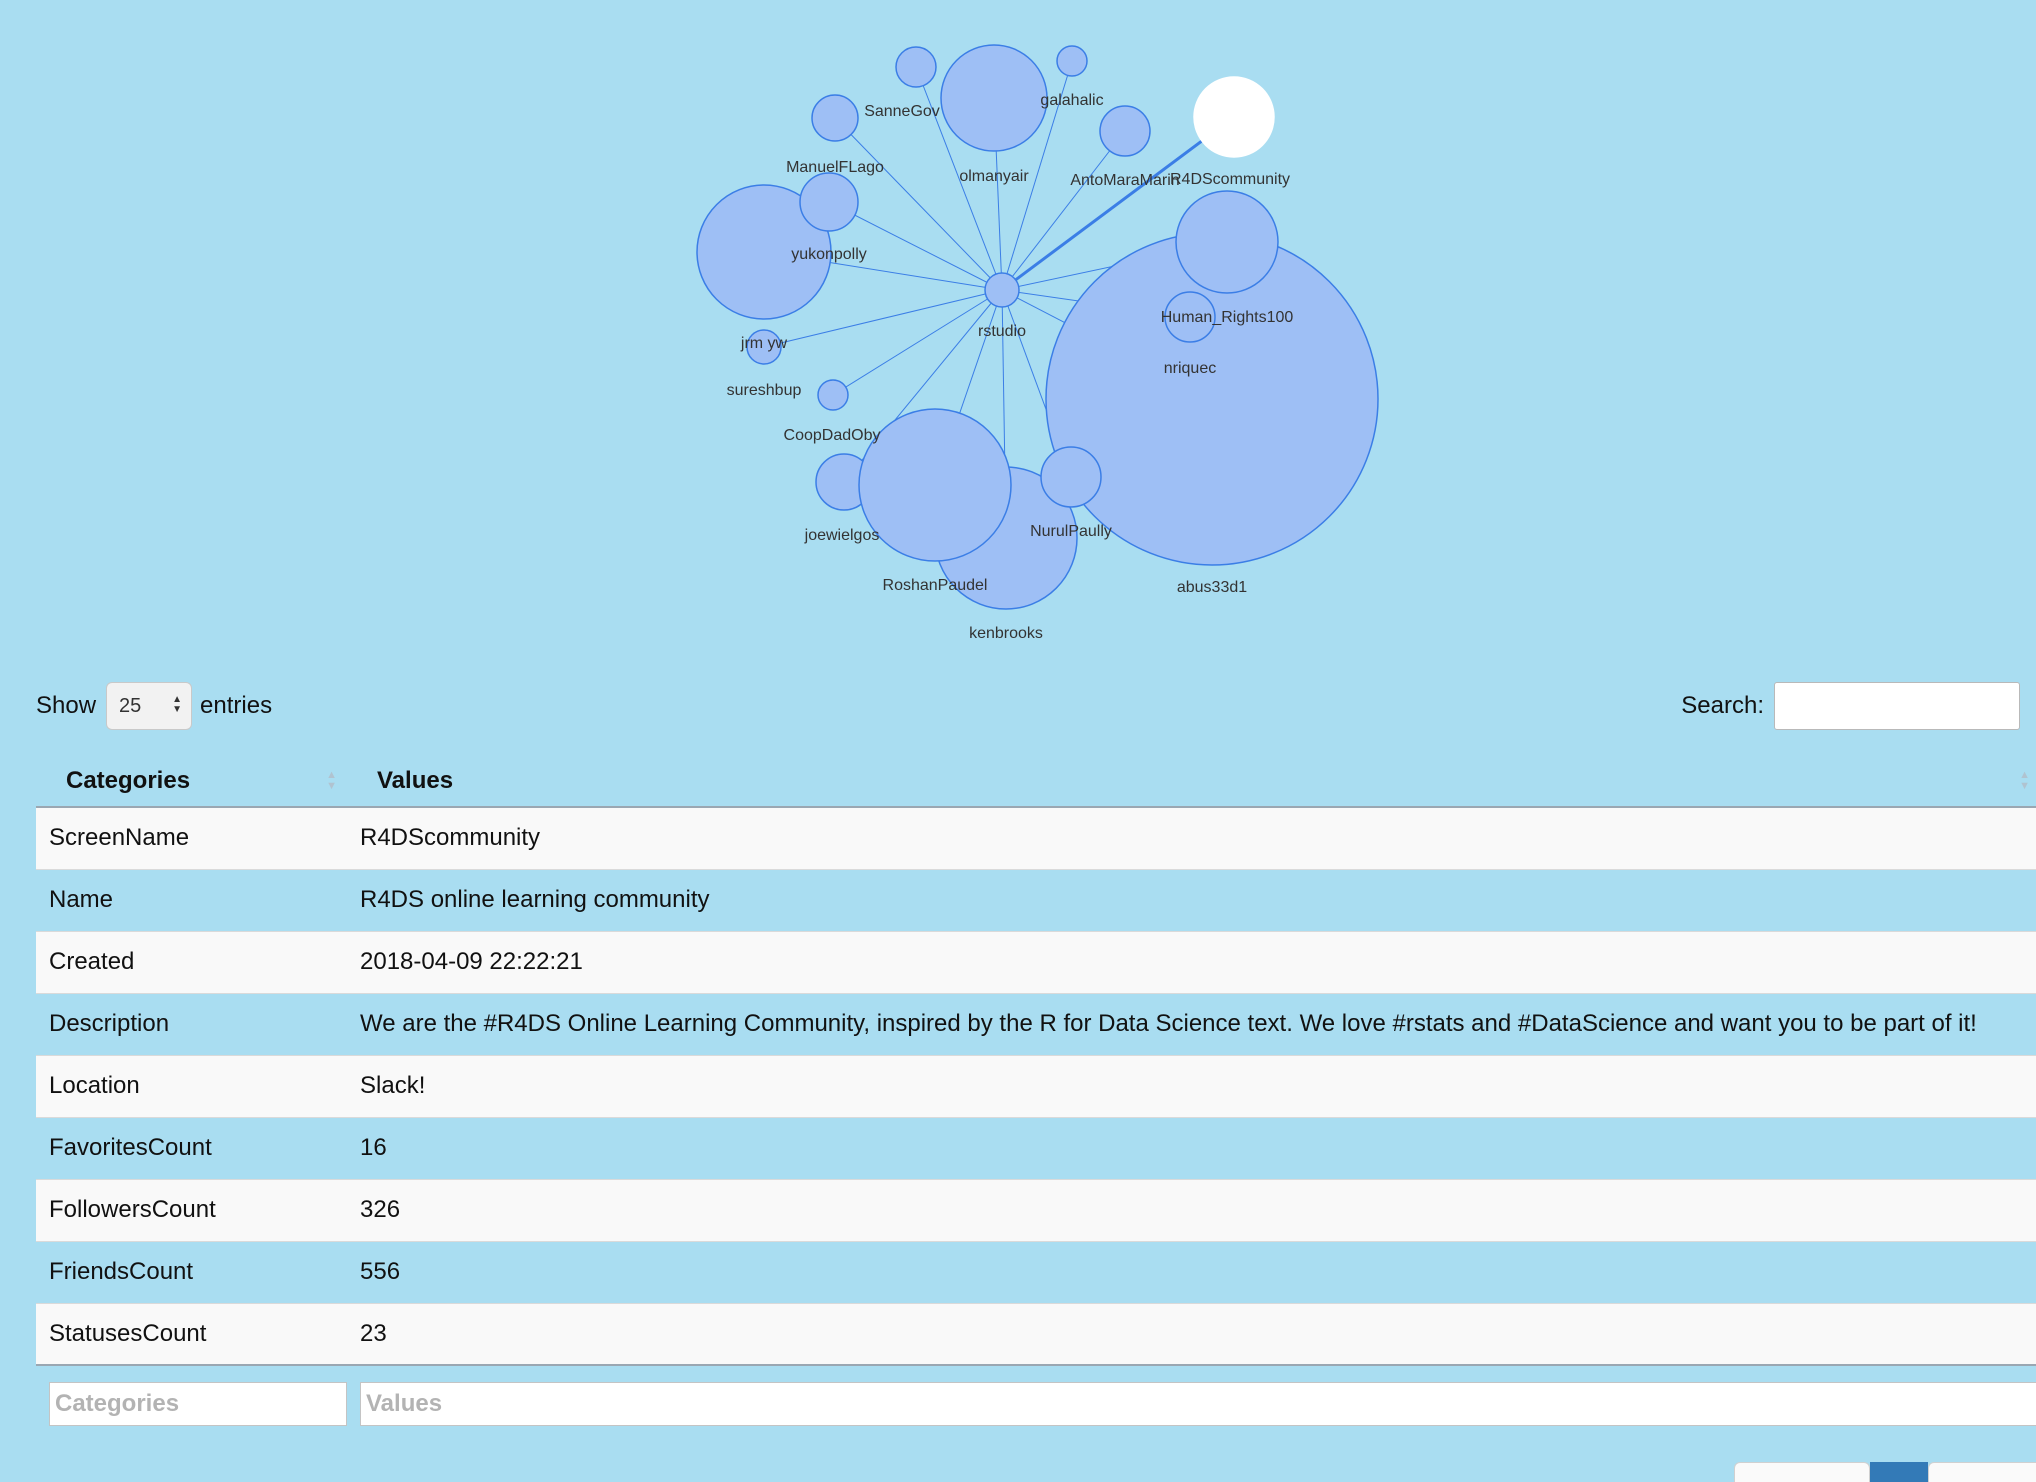  What do you see at coordinates (191, 1209) in the screenshot?
I see `cell-category: FollowersCount` at bounding box center [191, 1209].